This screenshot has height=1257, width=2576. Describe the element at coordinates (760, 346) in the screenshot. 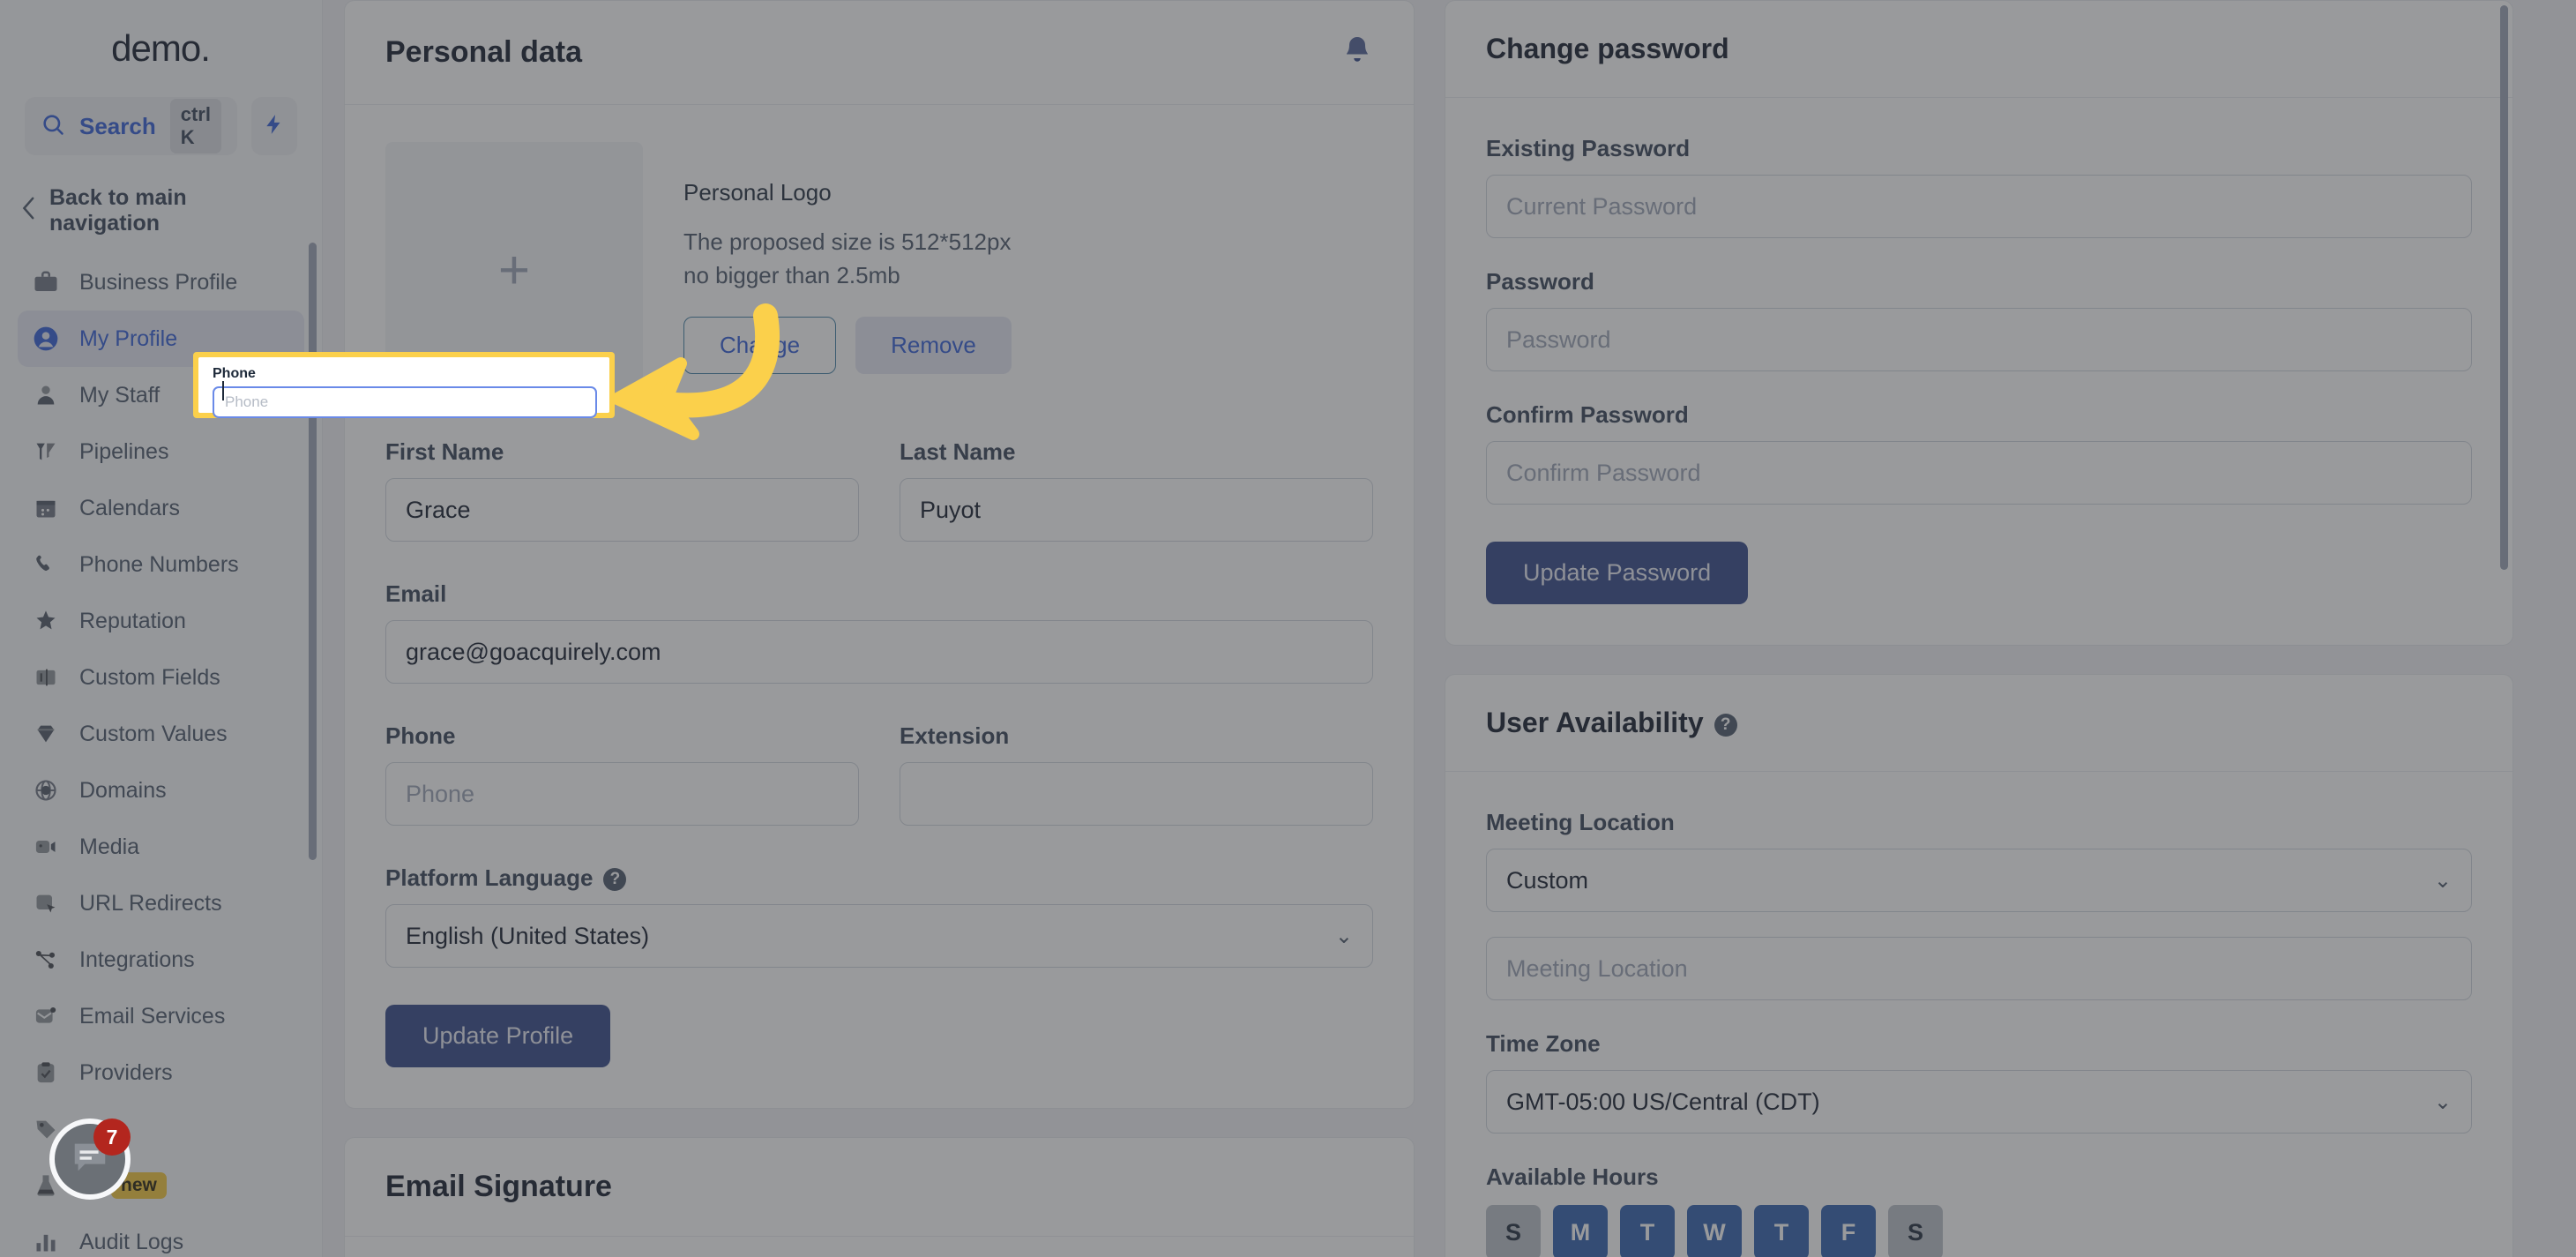

I see `change-logo-button: Change` at that location.